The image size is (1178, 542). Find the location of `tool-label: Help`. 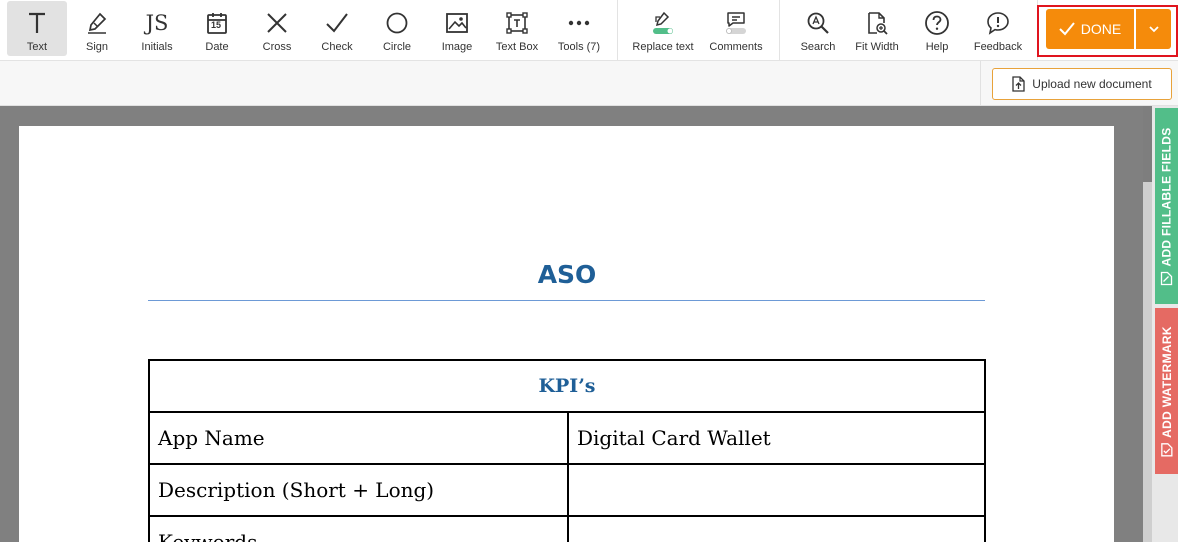

tool-label: Help is located at coordinates (937, 47).